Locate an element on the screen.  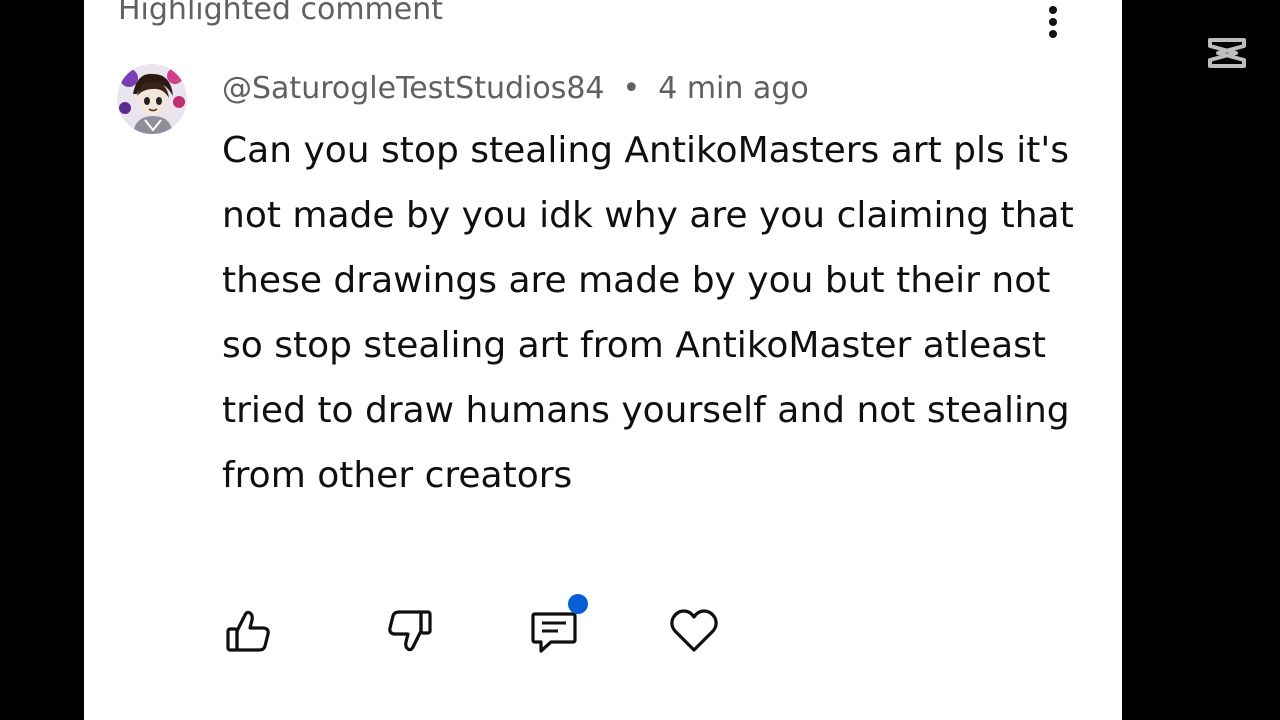
avatar-image is located at coordinates (152, 99).